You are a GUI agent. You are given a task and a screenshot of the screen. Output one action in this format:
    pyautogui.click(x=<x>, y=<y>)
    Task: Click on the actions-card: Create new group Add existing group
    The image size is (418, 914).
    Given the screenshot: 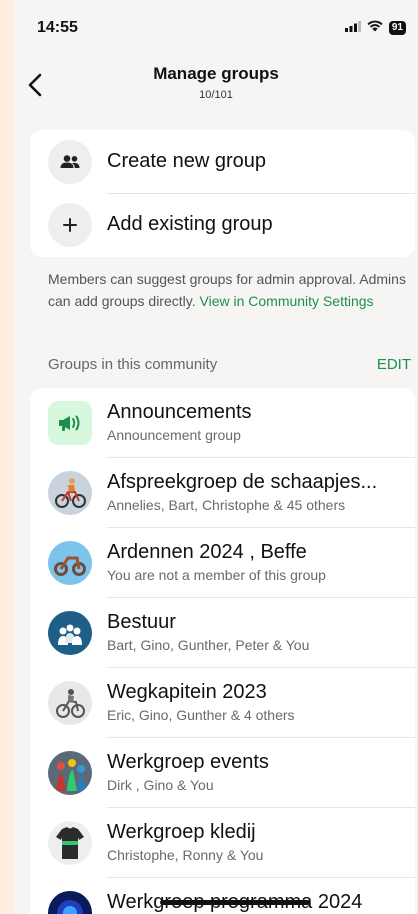 What is the action you would take?
    pyautogui.click(x=222, y=193)
    